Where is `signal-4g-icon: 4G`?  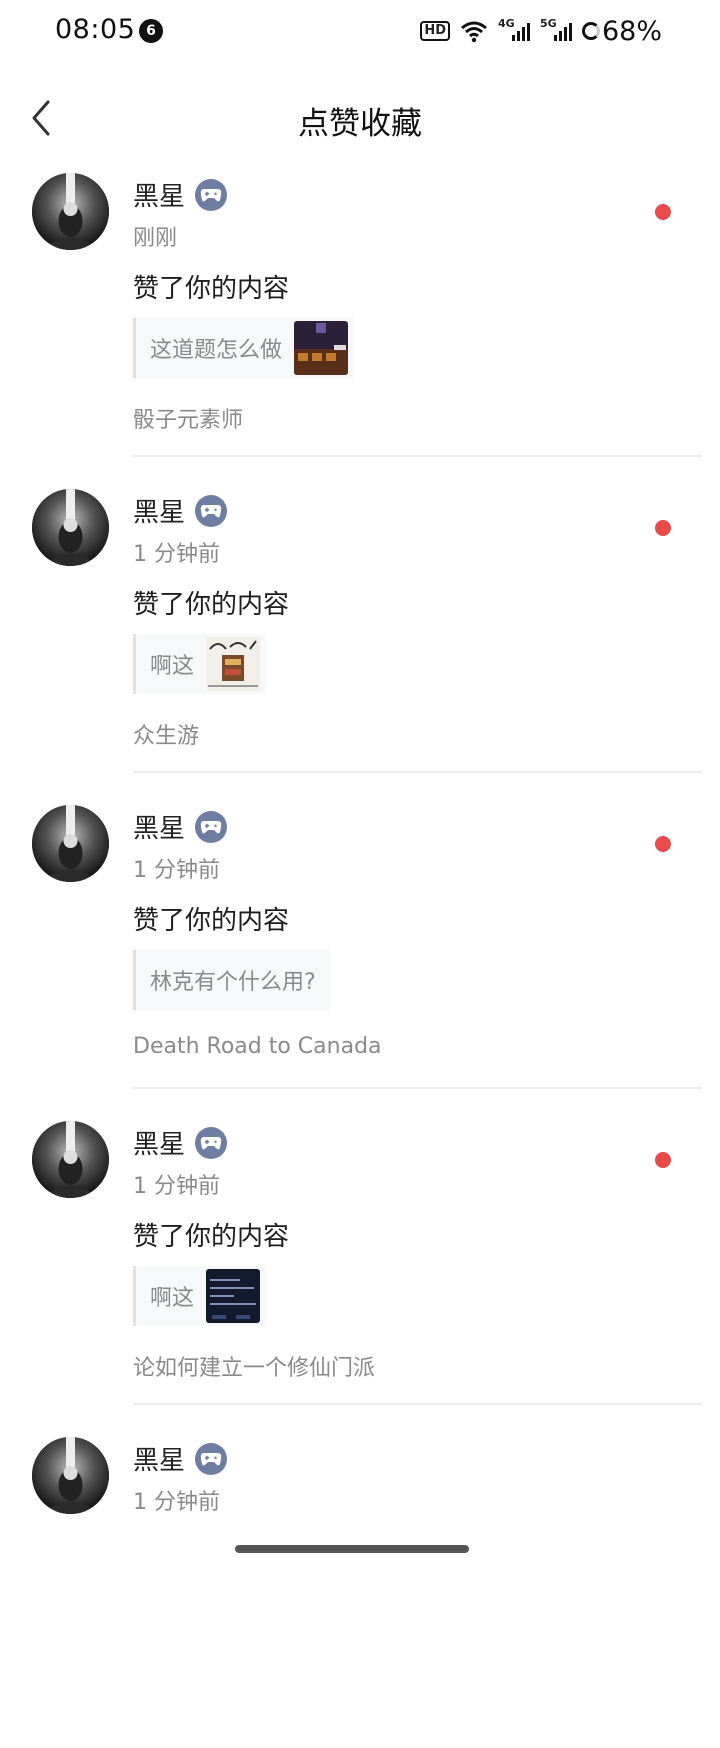
signal-4g-icon: 4G is located at coordinates (514, 30).